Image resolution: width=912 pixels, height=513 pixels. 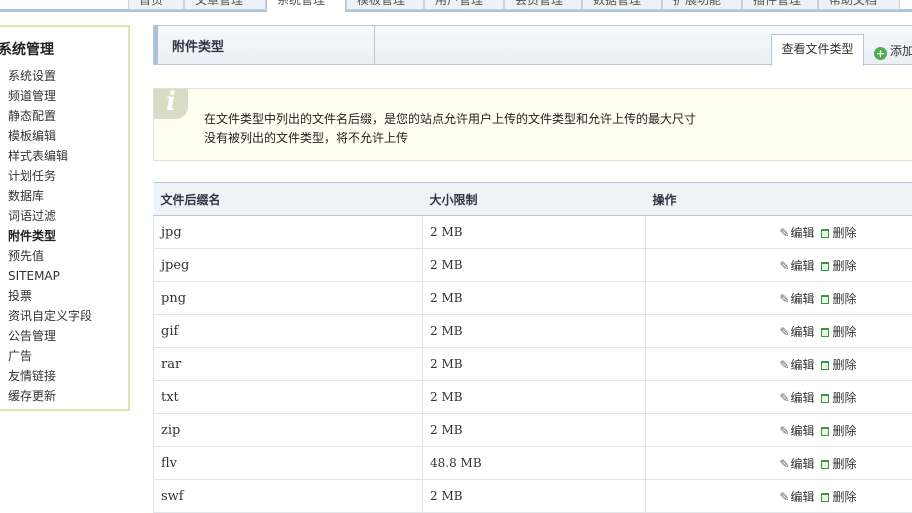 I want to click on top-nav-tab: 帮助文档, so click(x=859, y=5).